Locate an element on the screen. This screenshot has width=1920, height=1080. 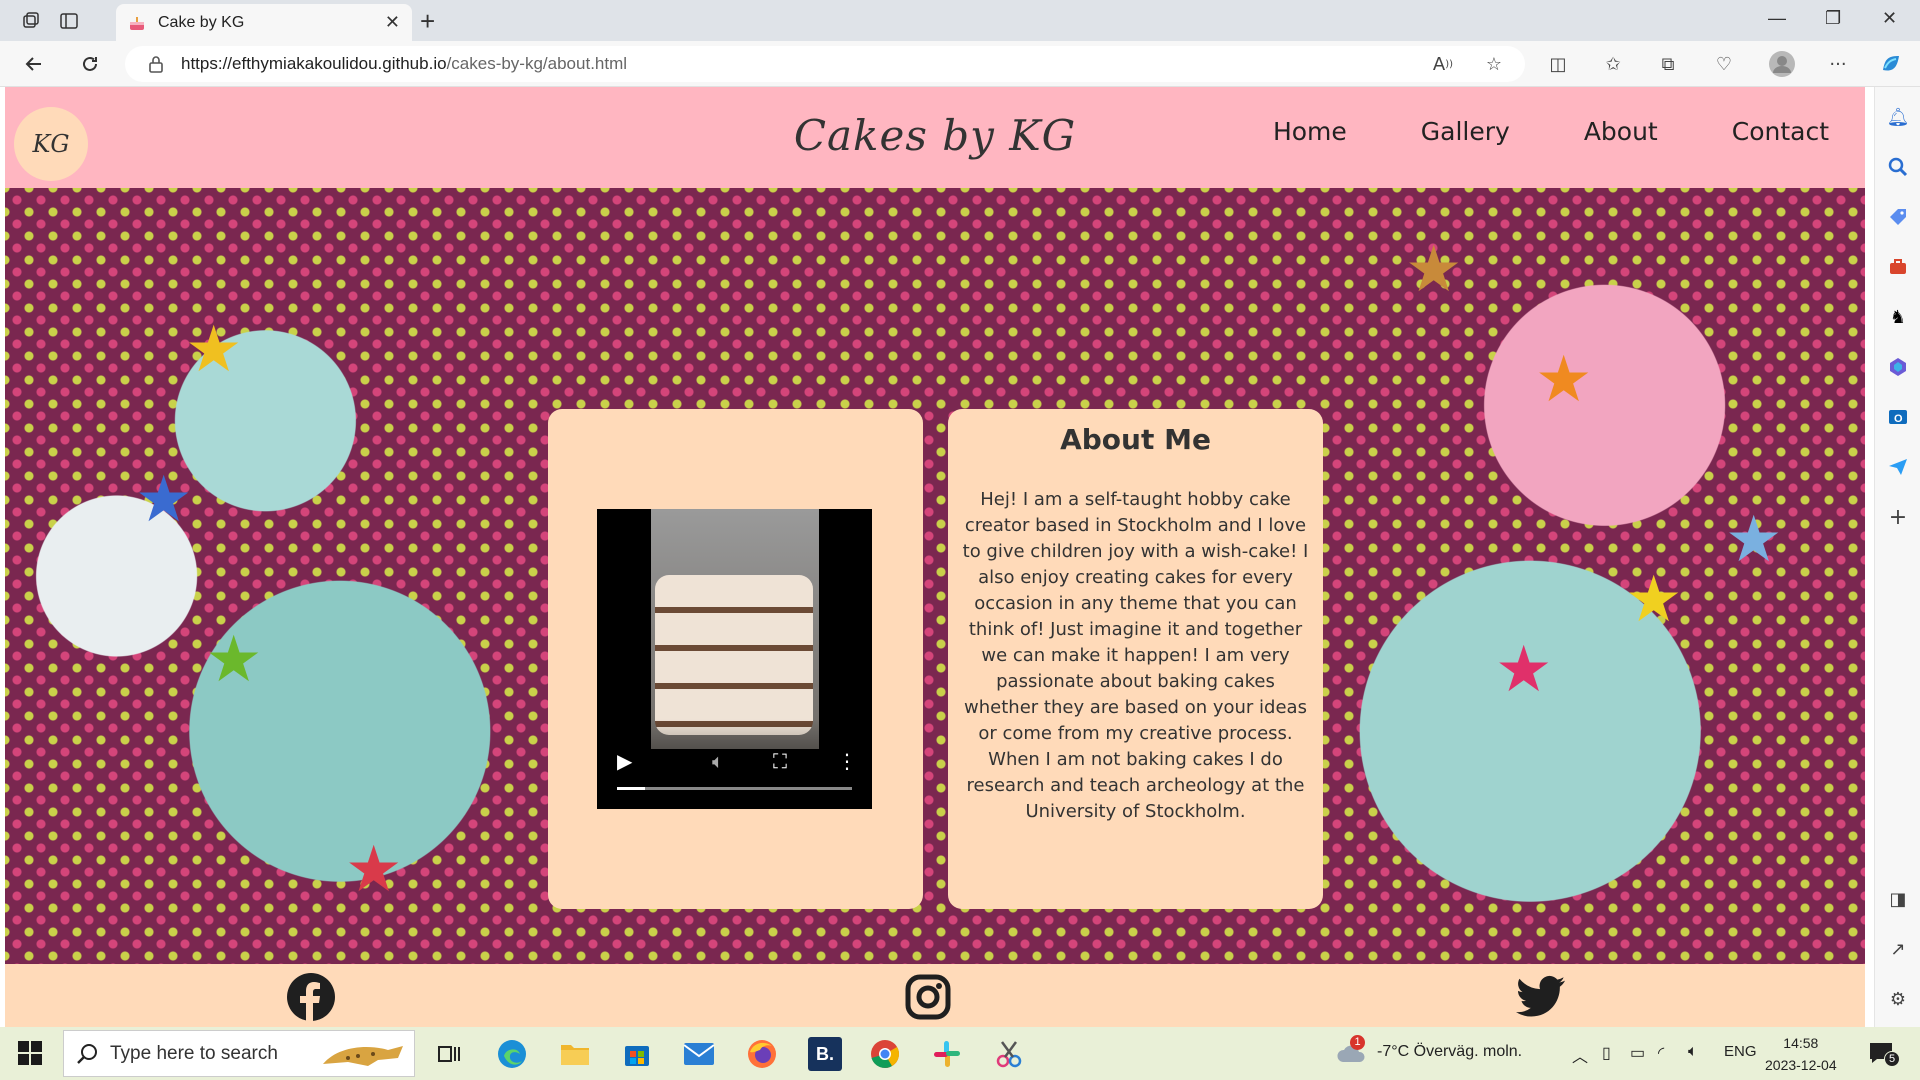
weather-icon: 1 is located at coordinates (1352, 1052).